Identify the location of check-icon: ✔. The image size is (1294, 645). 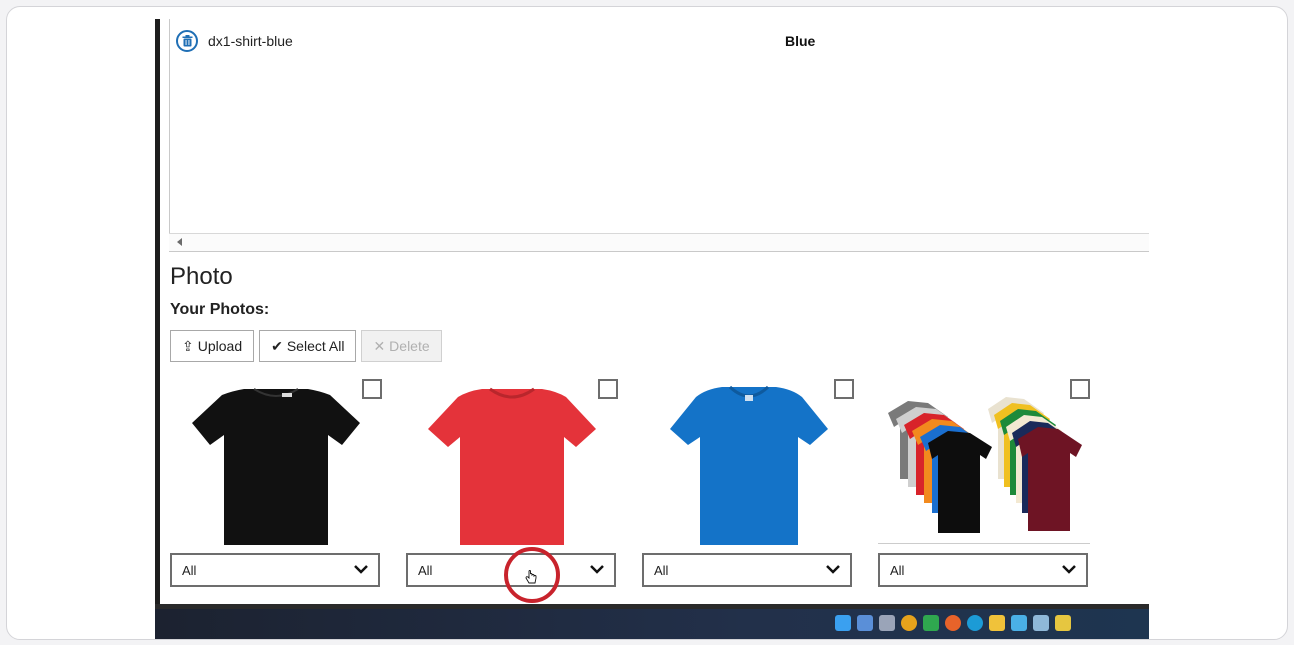
(277, 345).